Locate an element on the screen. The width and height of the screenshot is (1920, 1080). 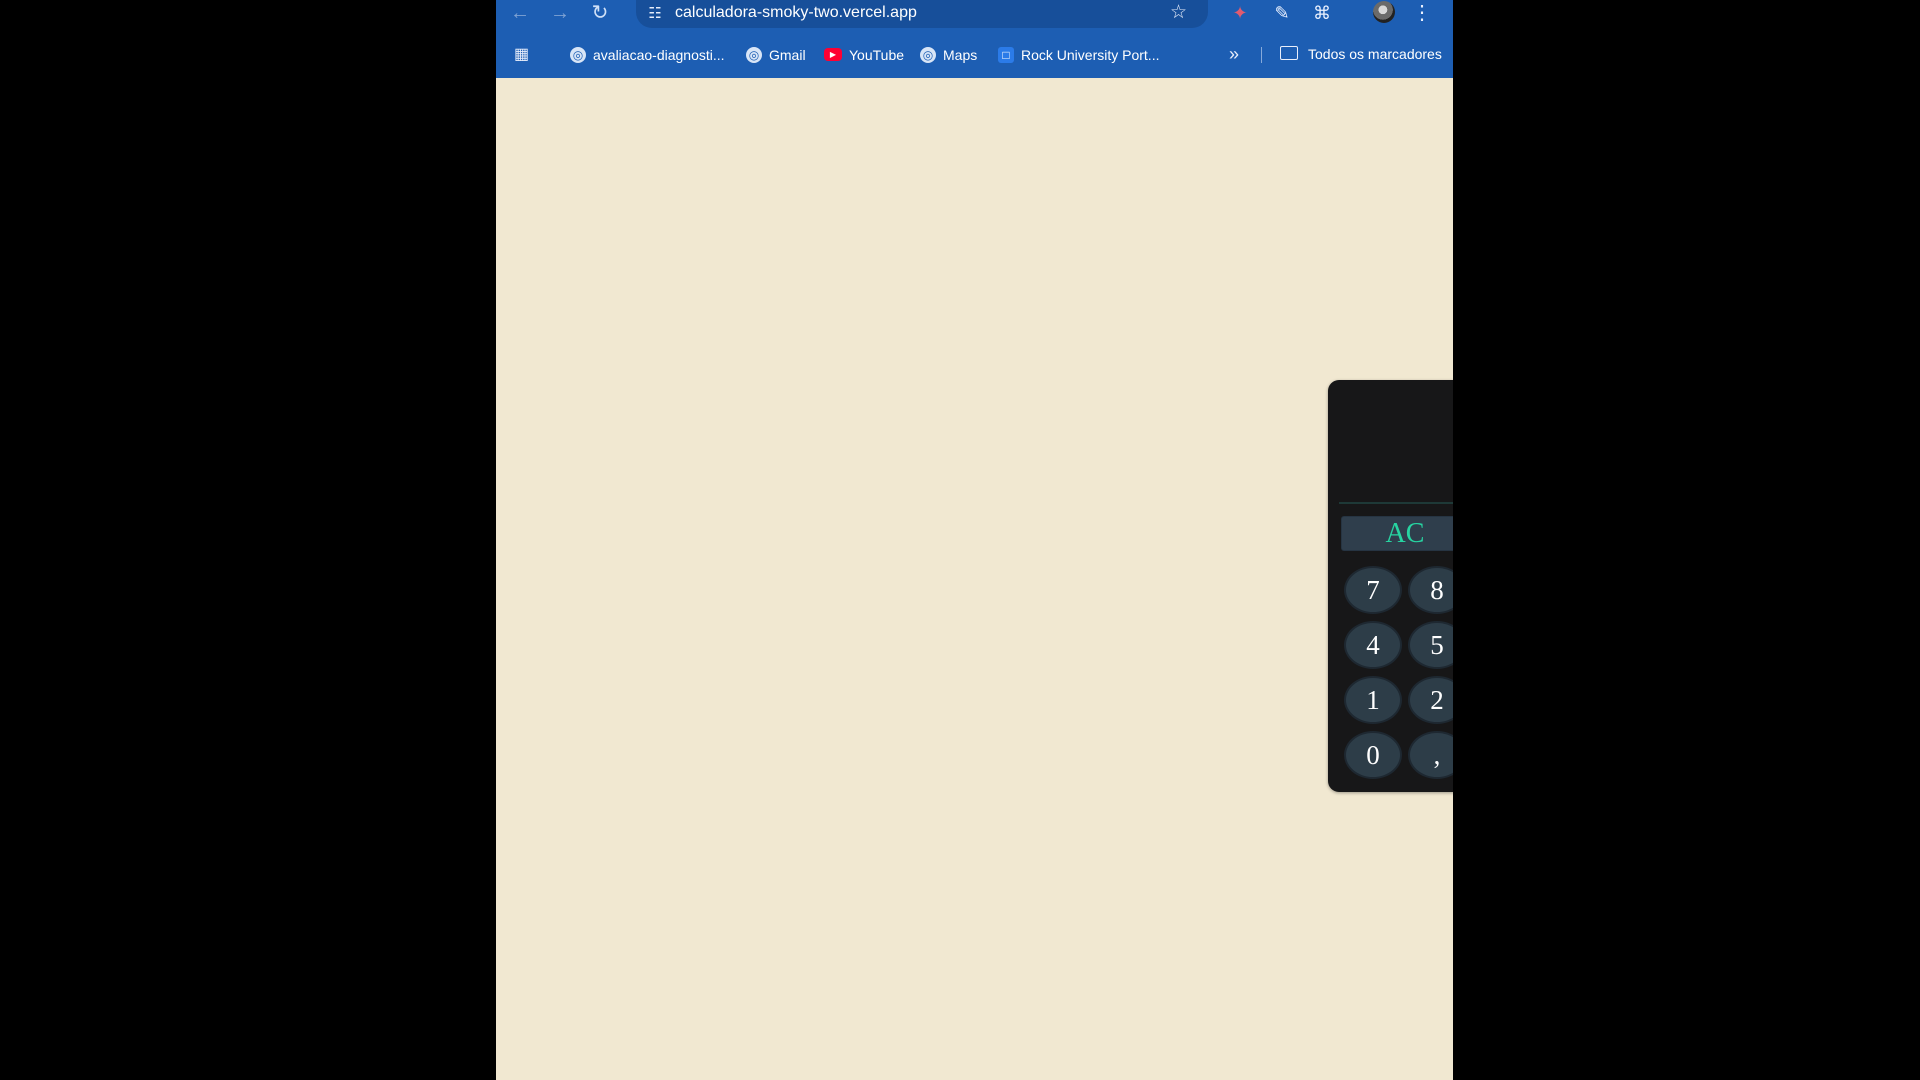
eight-button: 8 is located at coordinates (1430, 590).